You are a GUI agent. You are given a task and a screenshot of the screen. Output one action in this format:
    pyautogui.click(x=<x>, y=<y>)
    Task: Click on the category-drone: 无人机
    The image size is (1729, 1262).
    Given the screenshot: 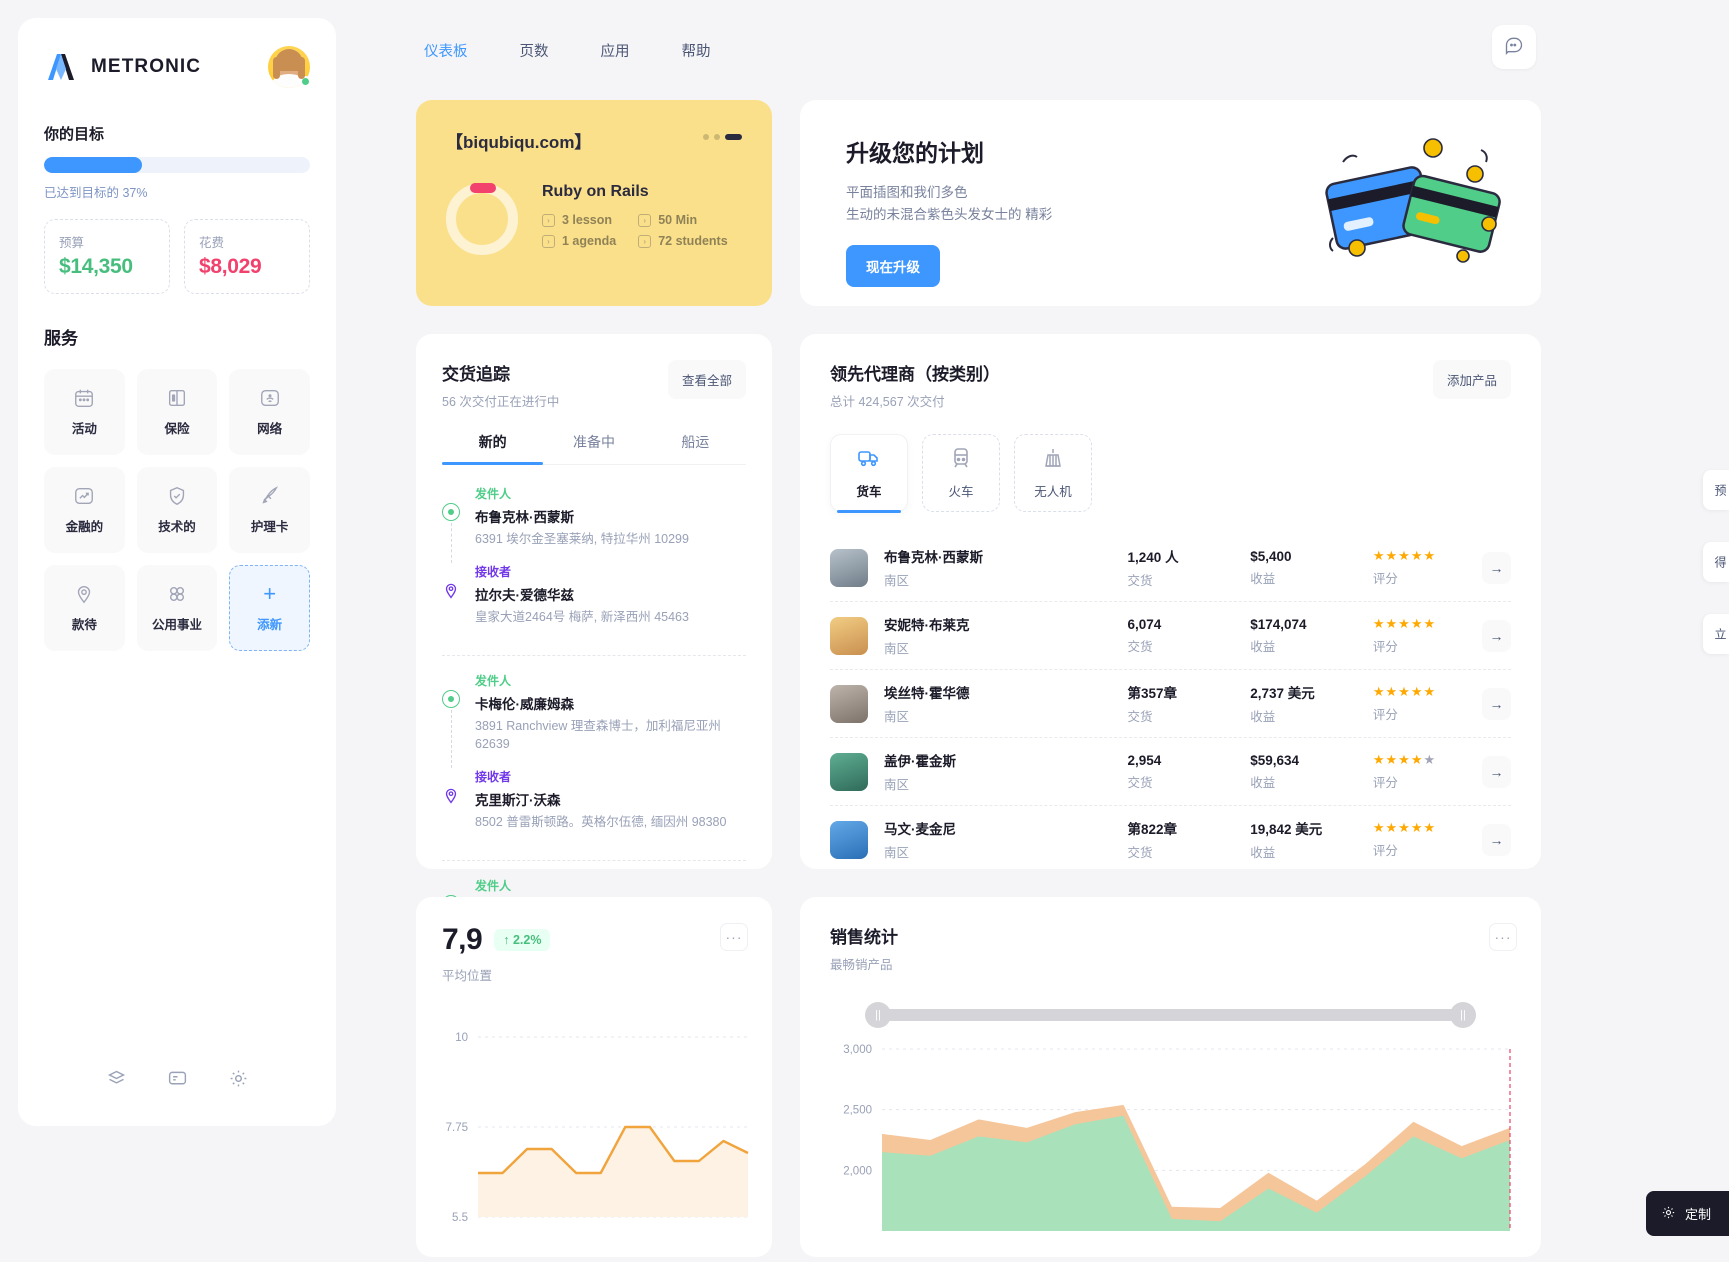 What is the action you would take?
    pyautogui.click(x=1053, y=473)
    